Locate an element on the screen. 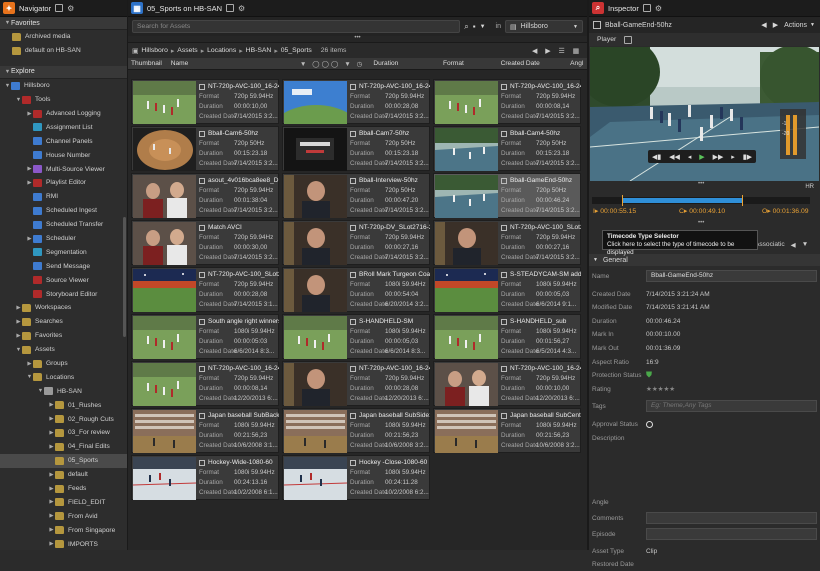 Image resolution: width=820 pixels, height=571 pixels. tree-item: ▼ Assets is located at coordinates (63, 350).